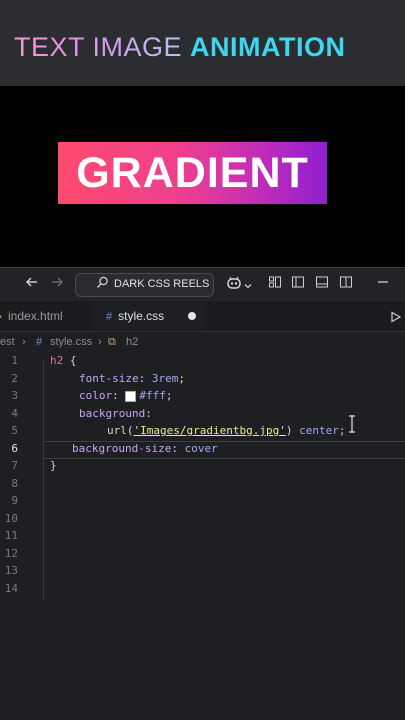  What do you see at coordinates (352, 426) in the screenshot?
I see `text-cursor-icon` at bounding box center [352, 426].